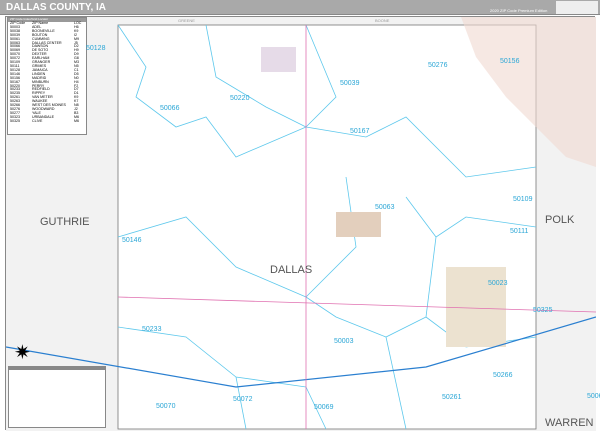  Describe the element at coordinates (593, 396) in the screenshot. I see `zip-label: 50061` at that location.